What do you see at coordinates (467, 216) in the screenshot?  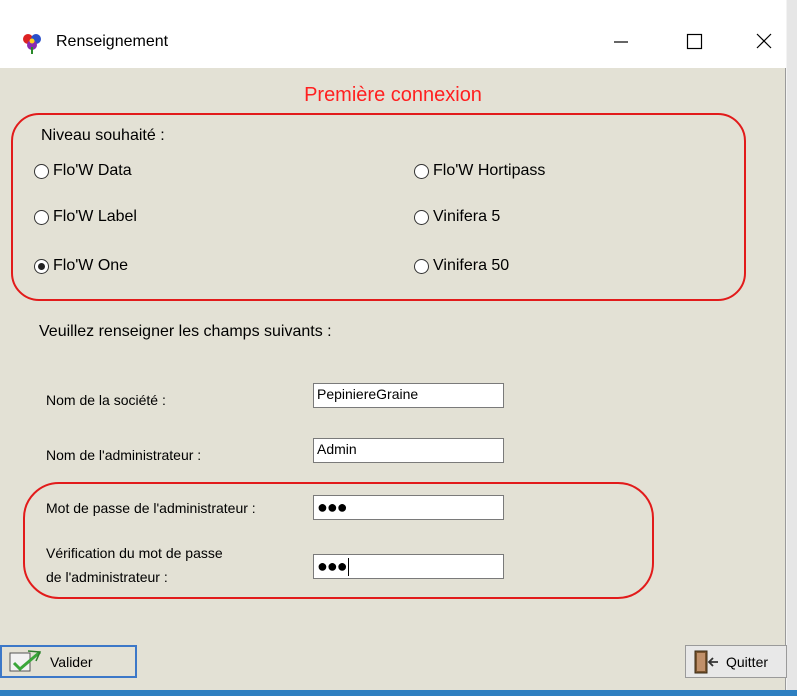 I see `radio-label: Vinifera 5` at bounding box center [467, 216].